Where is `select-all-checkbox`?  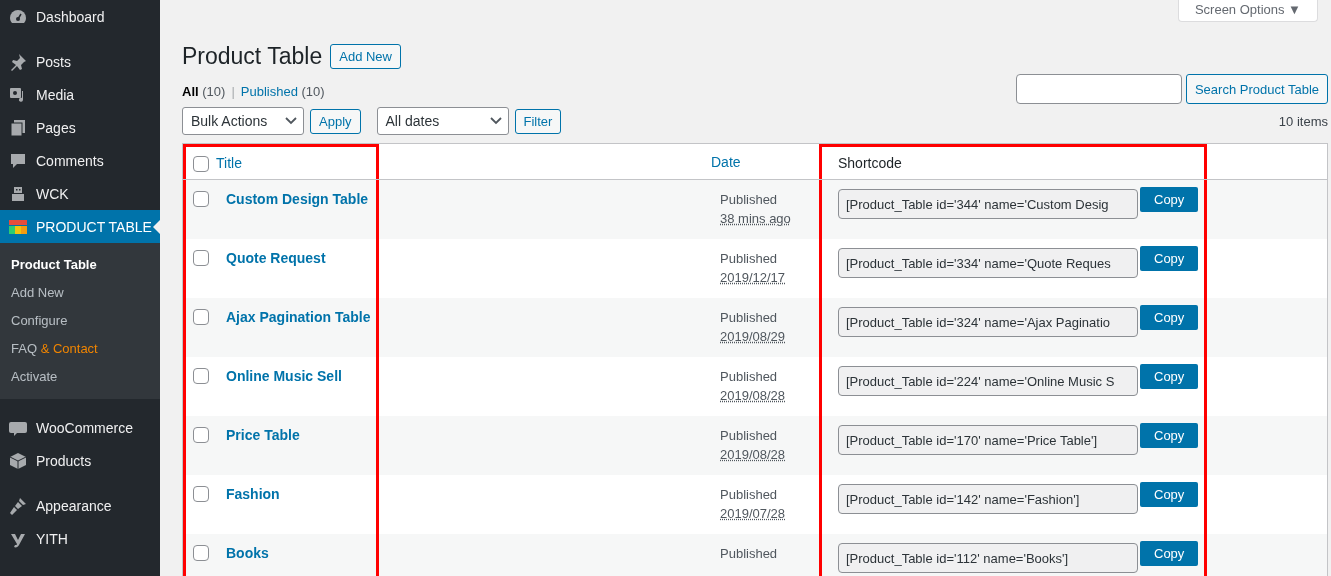 select-all-checkbox is located at coordinates (201, 163).